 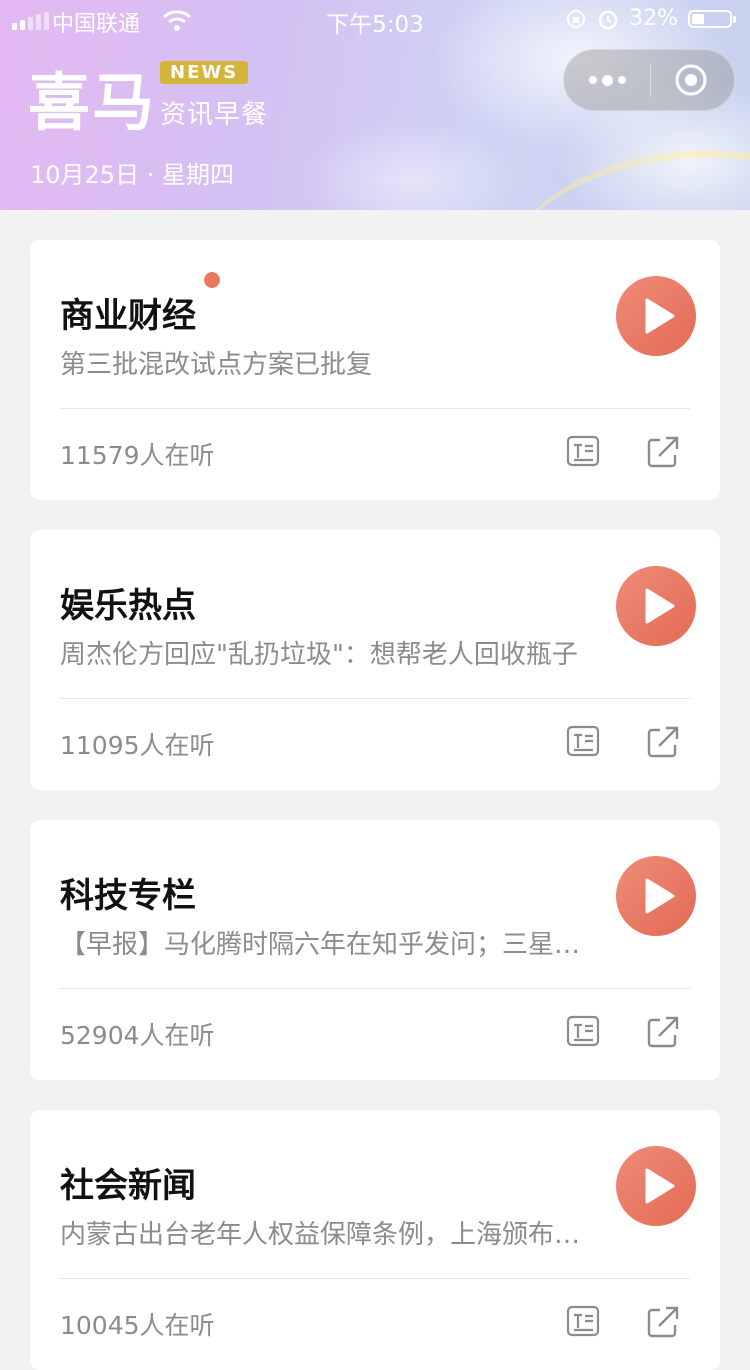 I want to click on card-title: 商业财经, so click(x=128, y=316).